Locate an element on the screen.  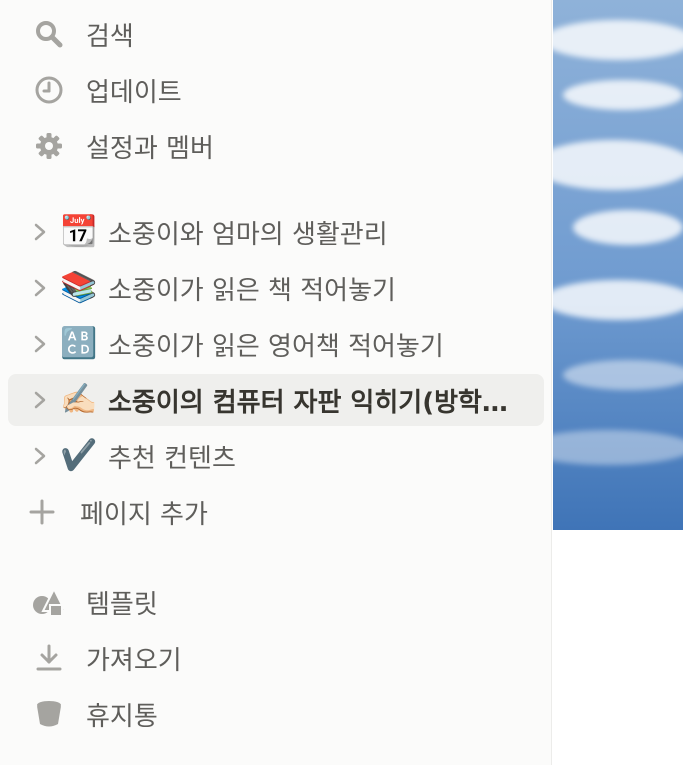
download-icon is located at coordinates (49, 658).